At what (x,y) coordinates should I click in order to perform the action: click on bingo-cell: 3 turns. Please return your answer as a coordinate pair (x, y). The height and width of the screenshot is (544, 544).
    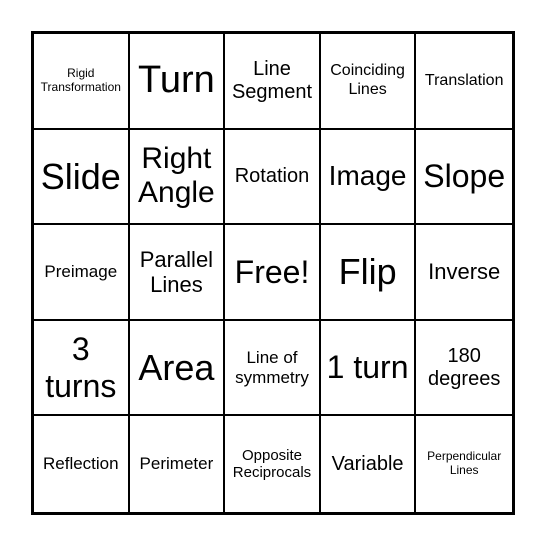
    Looking at the image, I should click on (82, 368).